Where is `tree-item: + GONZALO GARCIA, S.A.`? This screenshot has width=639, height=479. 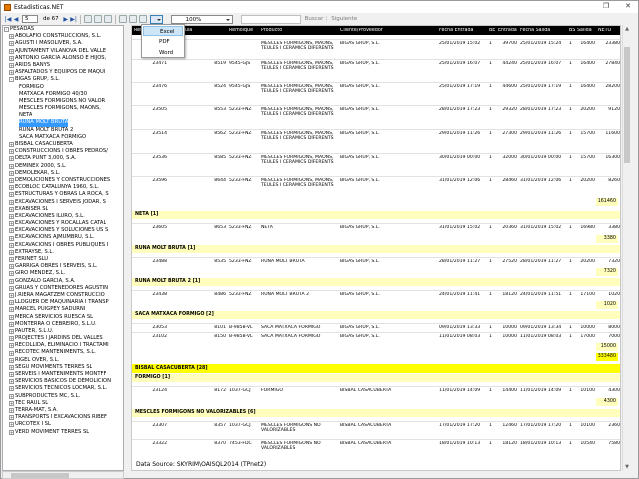
tree-item: + GONZALO GARCIA, S.A. is located at coordinates (63, 281).